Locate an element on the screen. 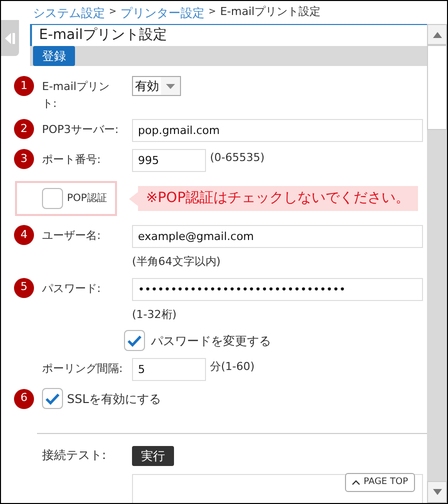 This screenshot has width=448, height=504. step-number-badge: 5 is located at coordinates (24, 288).